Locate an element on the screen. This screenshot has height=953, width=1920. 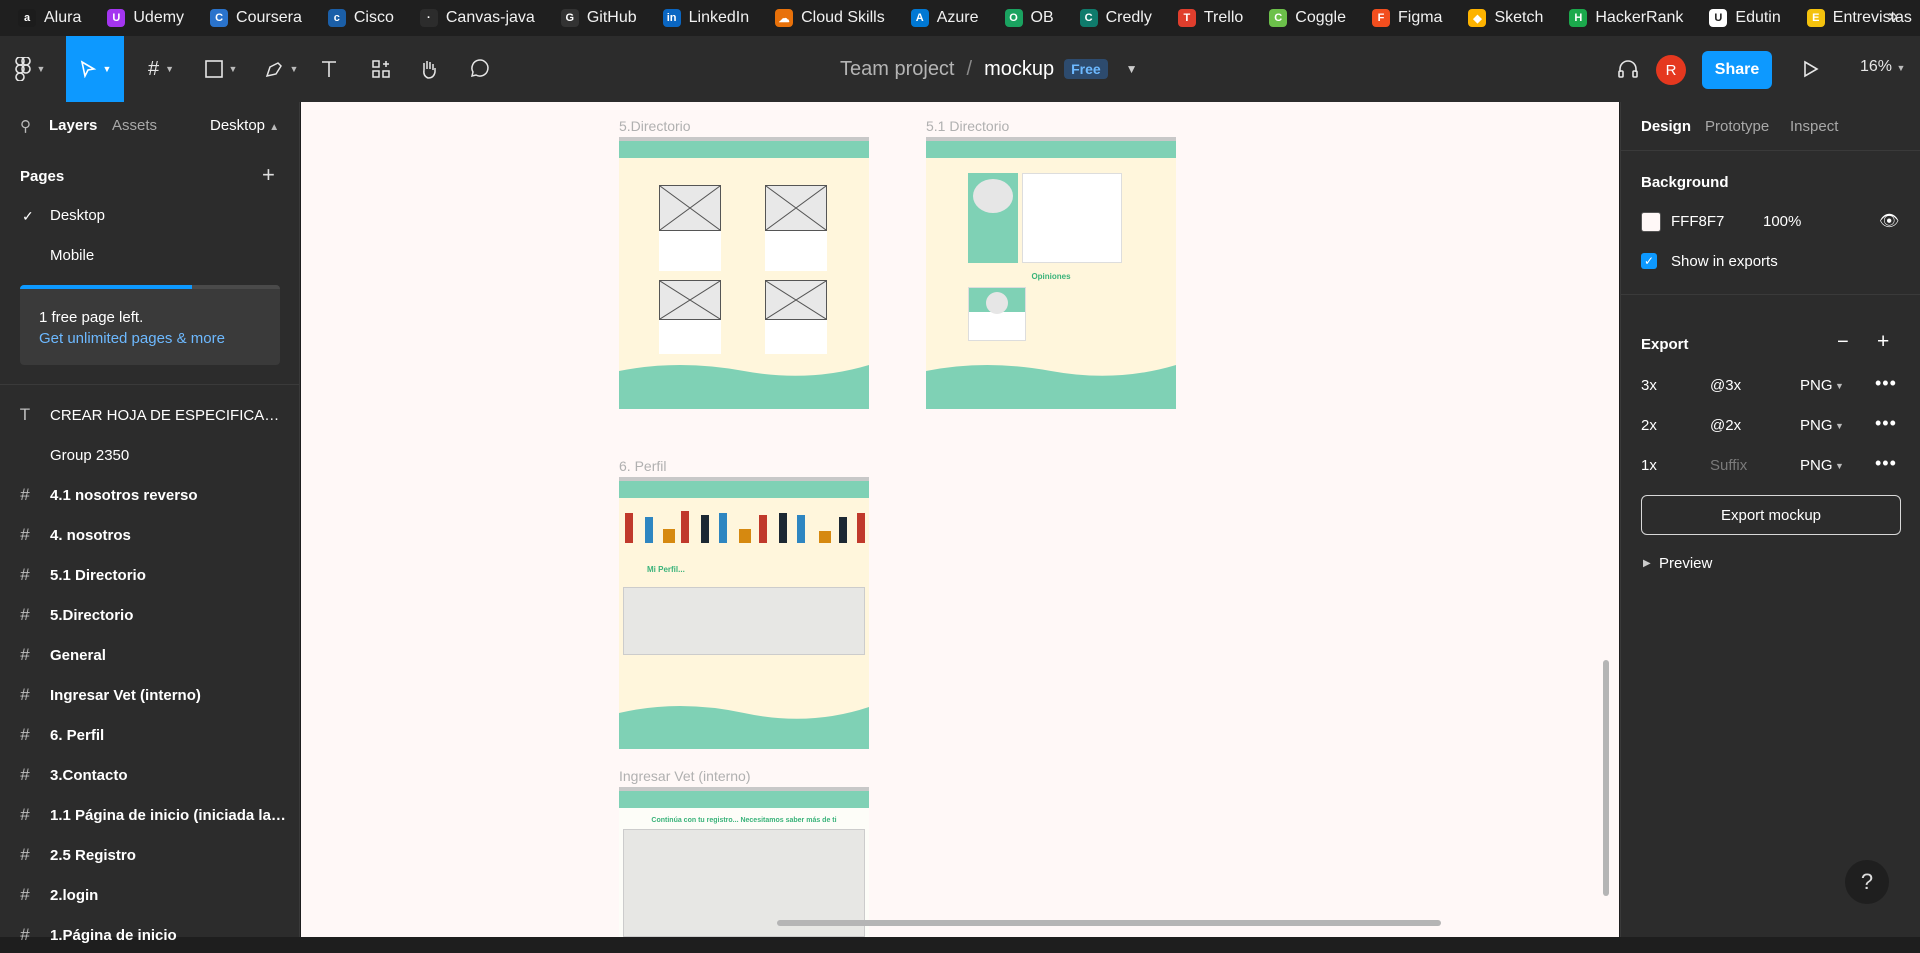
resources-button is located at coordinates (381, 69).